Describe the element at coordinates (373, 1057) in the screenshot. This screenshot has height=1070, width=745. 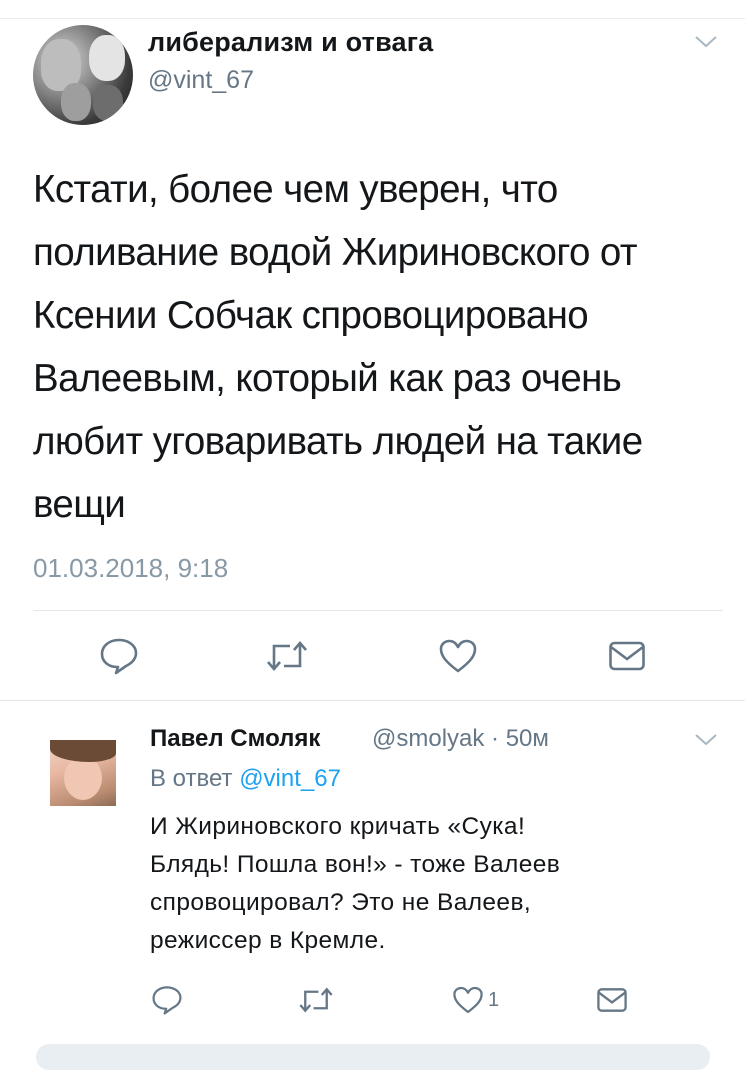
I see `reply-compose-bar` at that location.